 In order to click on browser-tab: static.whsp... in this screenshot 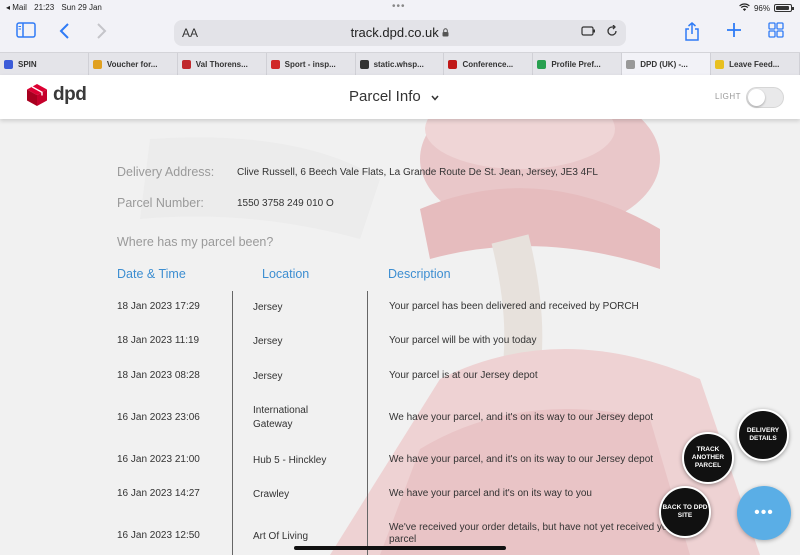, I will do `click(400, 64)`.